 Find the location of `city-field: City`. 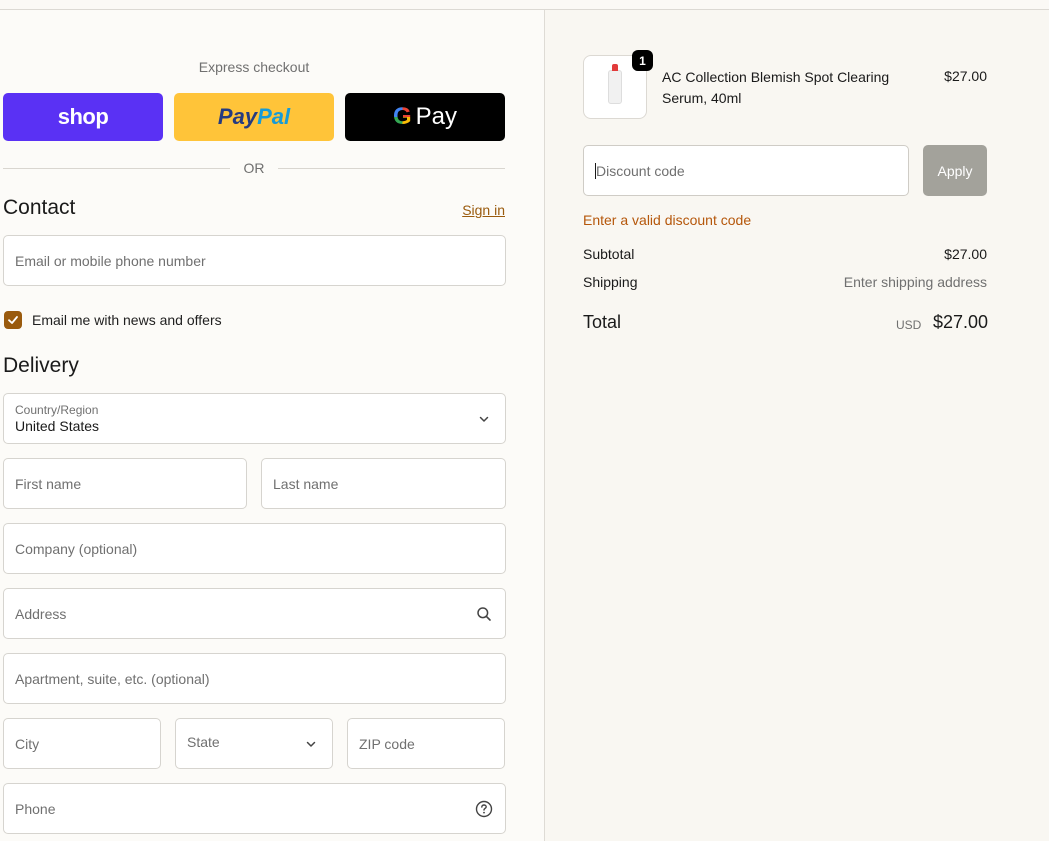

city-field: City is located at coordinates (82, 743).